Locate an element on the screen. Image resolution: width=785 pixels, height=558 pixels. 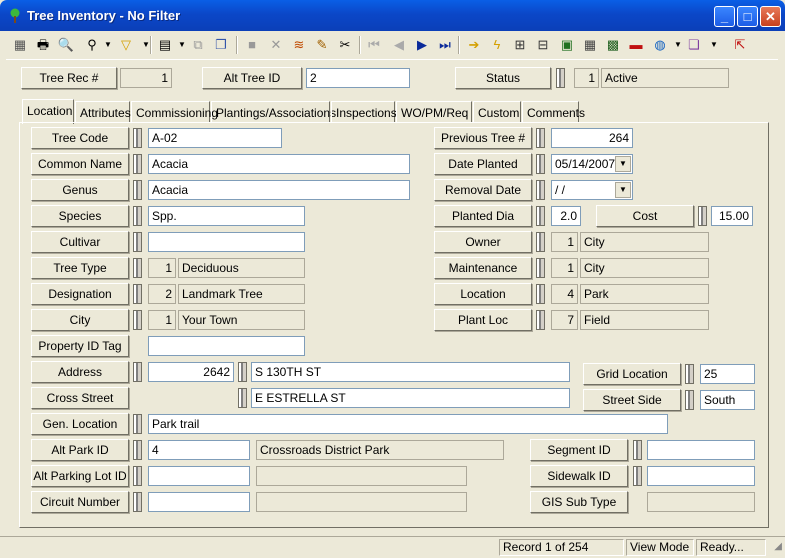
grid-location-field: 25 is located at coordinates (727, 374).